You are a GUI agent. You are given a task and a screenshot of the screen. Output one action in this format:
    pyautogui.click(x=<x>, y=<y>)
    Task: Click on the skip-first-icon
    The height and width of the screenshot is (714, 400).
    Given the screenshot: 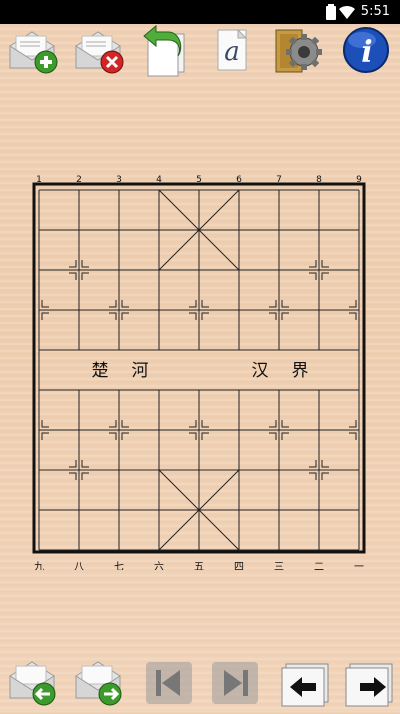 What is the action you would take?
    pyautogui.click(x=169, y=683)
    